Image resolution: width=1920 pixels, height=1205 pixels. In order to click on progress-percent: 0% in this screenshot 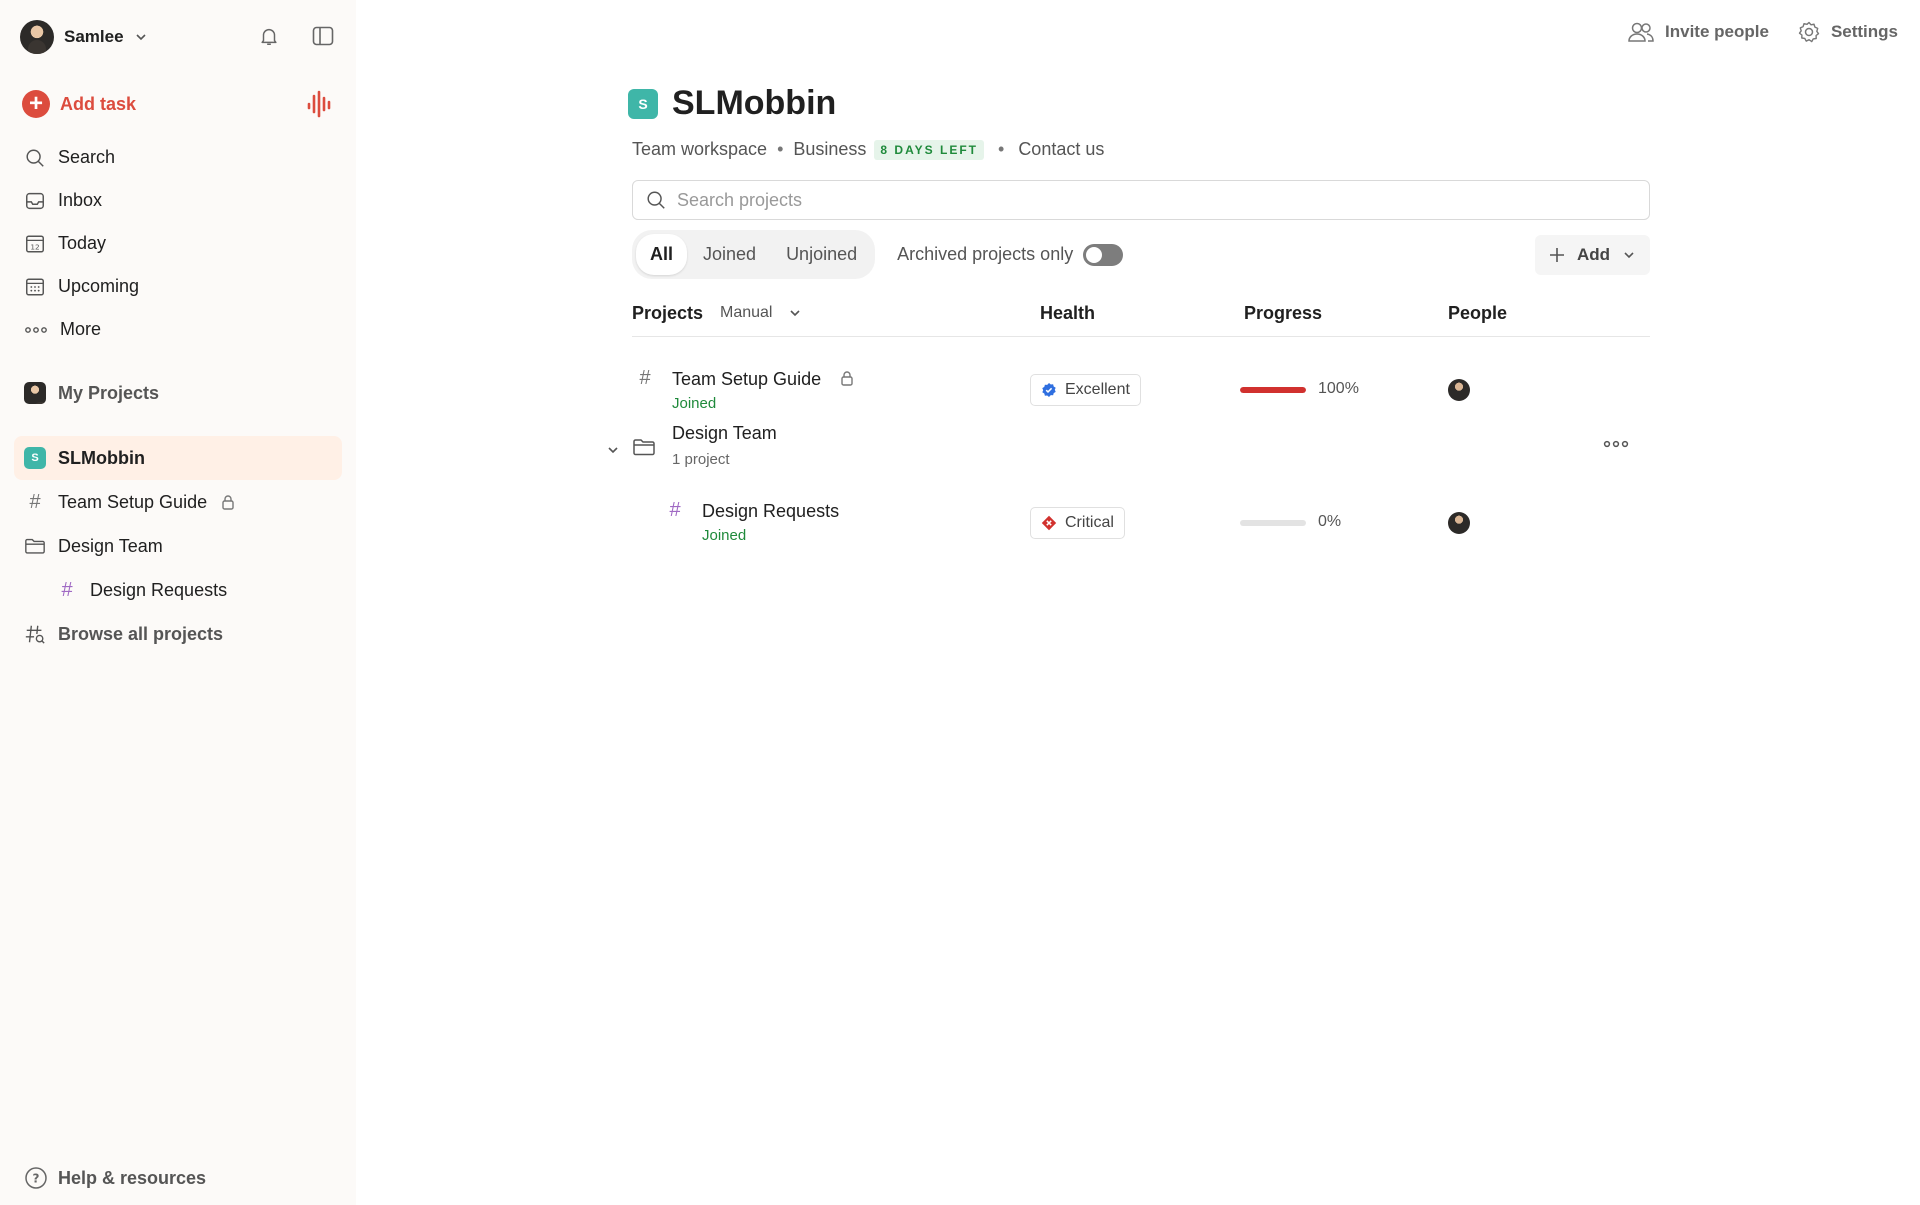, I will do `click(1330, 521)`.